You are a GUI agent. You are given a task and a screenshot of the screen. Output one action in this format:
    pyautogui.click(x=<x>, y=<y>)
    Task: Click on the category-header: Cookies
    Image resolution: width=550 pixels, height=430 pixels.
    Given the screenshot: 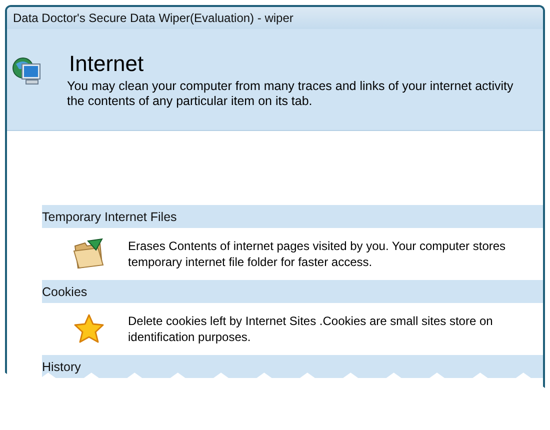 What is the action you would take?
    pyautogui.click(x=292, y=291)
    